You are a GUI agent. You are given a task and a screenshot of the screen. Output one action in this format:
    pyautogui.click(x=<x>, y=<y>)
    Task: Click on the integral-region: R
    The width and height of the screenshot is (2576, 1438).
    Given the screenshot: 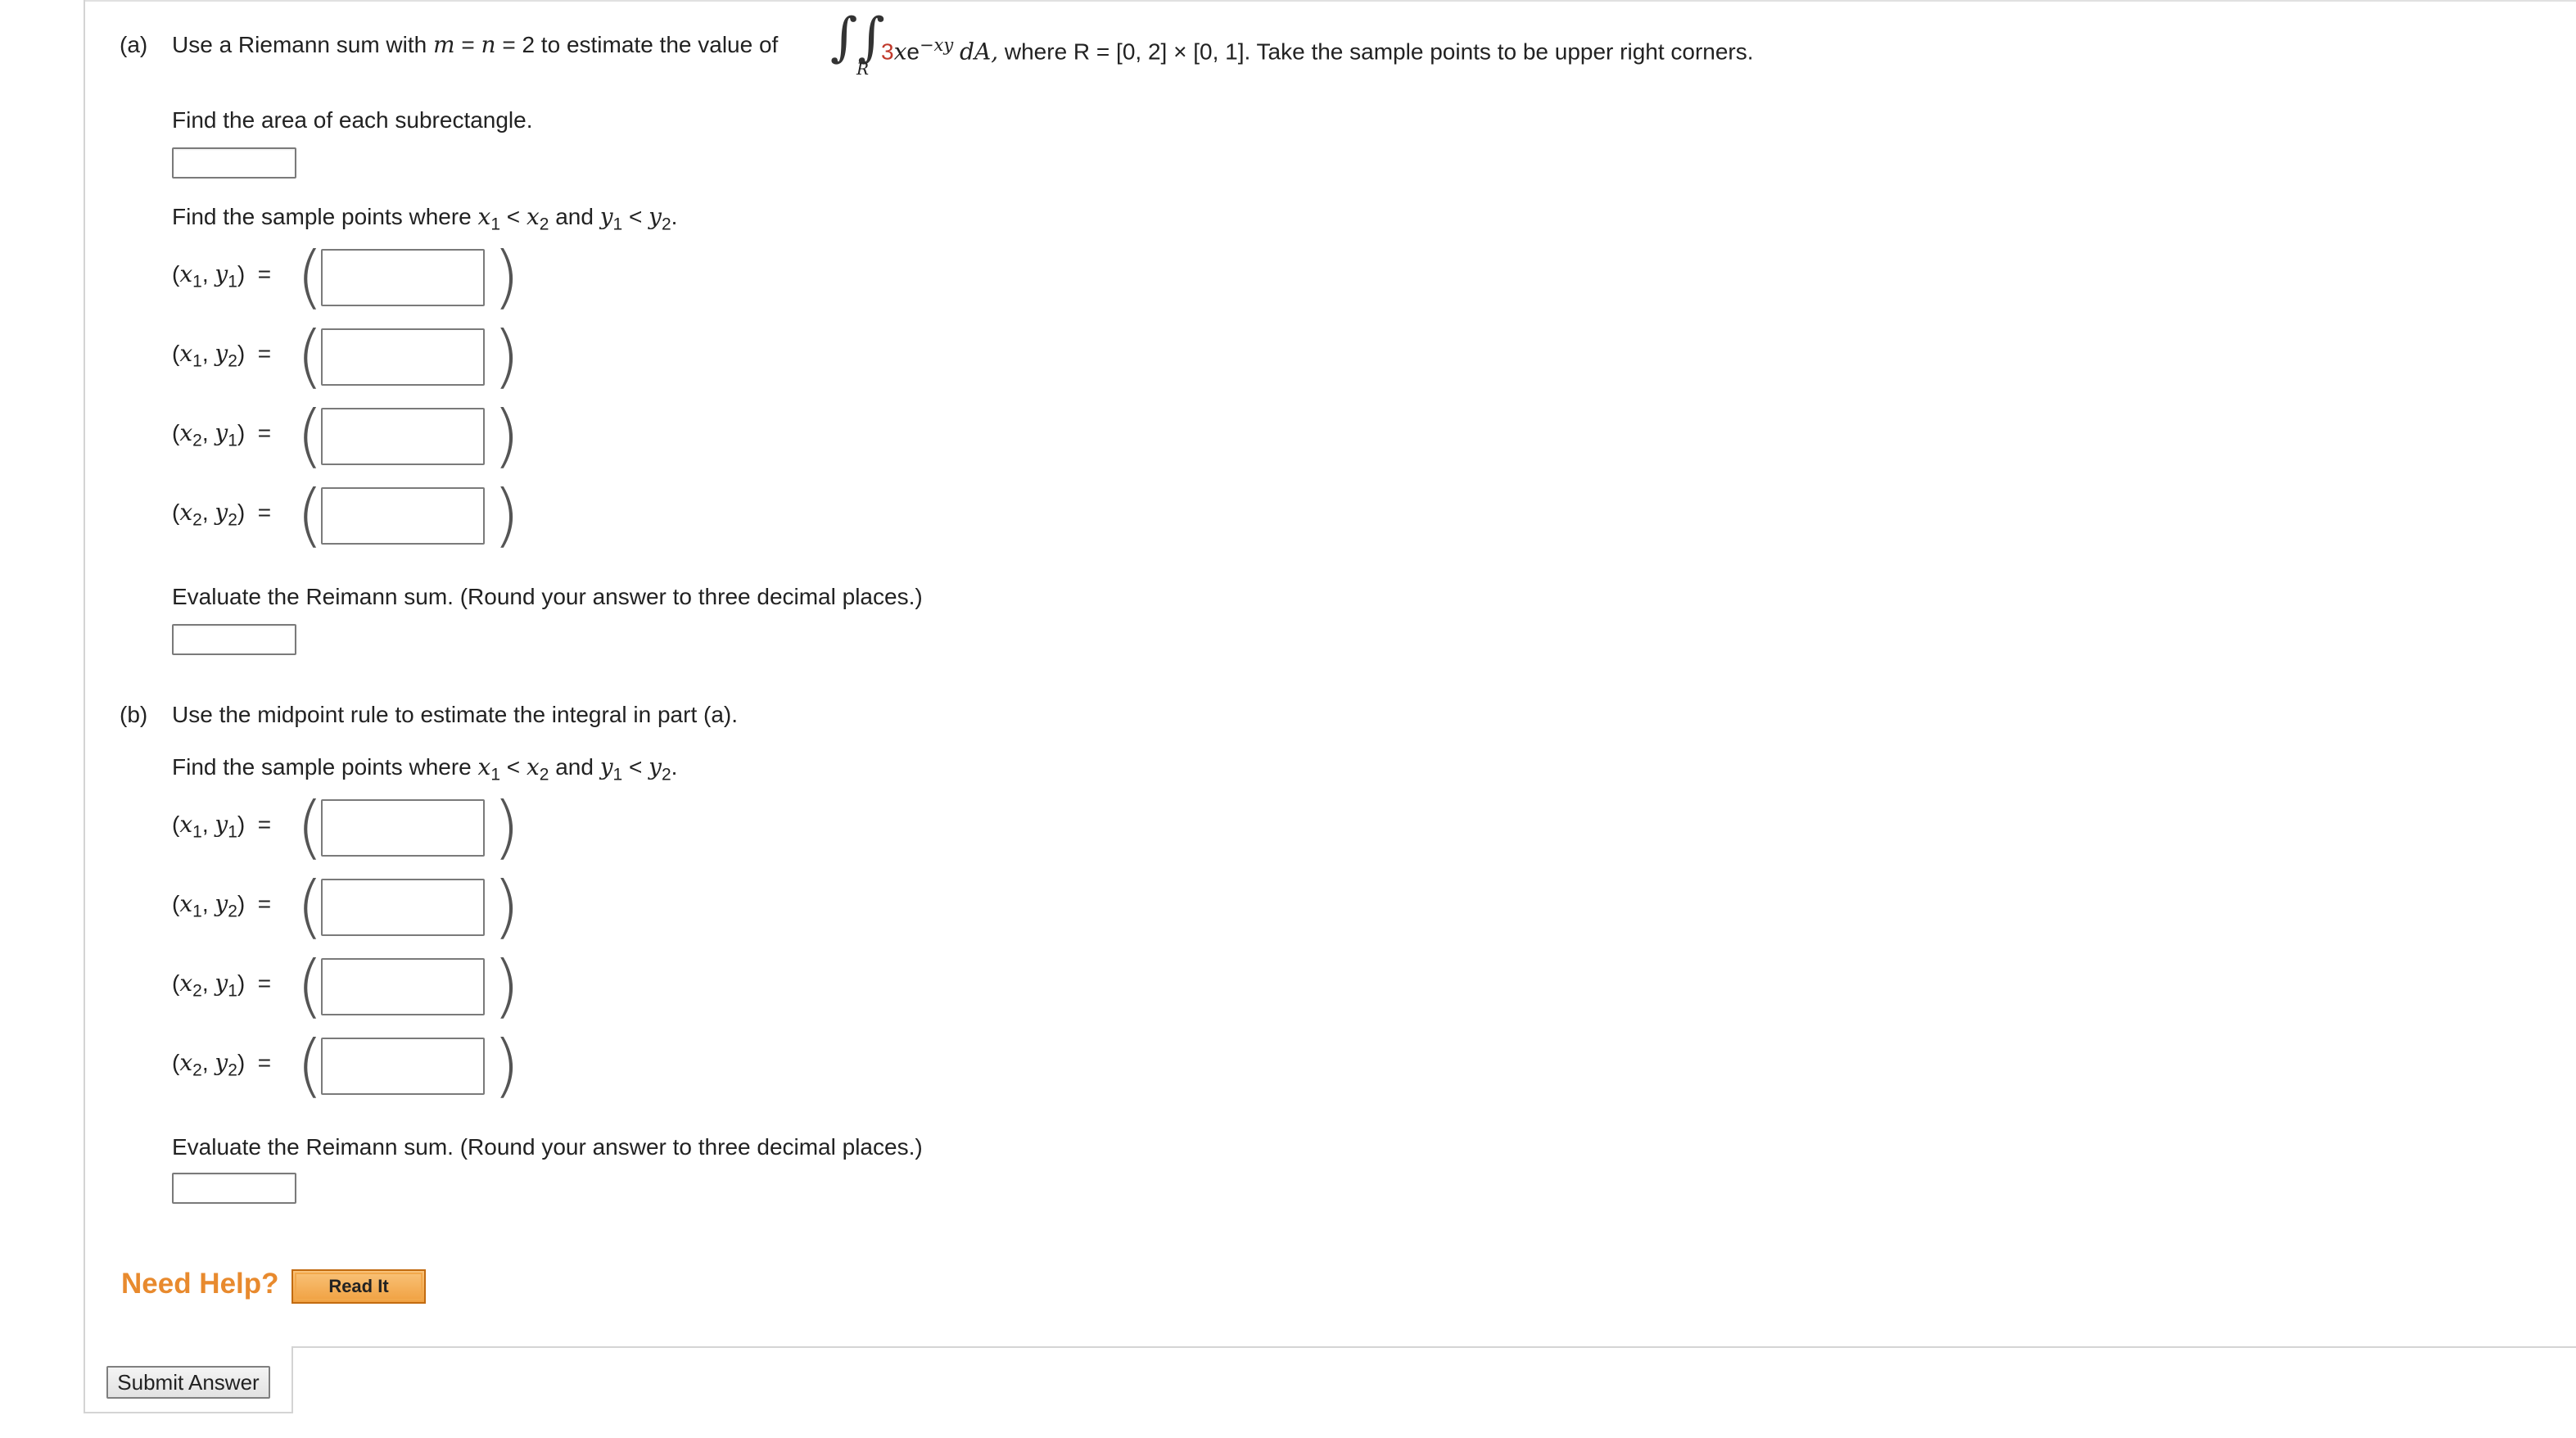 What is the action you would take?
    pyautogui.click(x=863, y=69)
    